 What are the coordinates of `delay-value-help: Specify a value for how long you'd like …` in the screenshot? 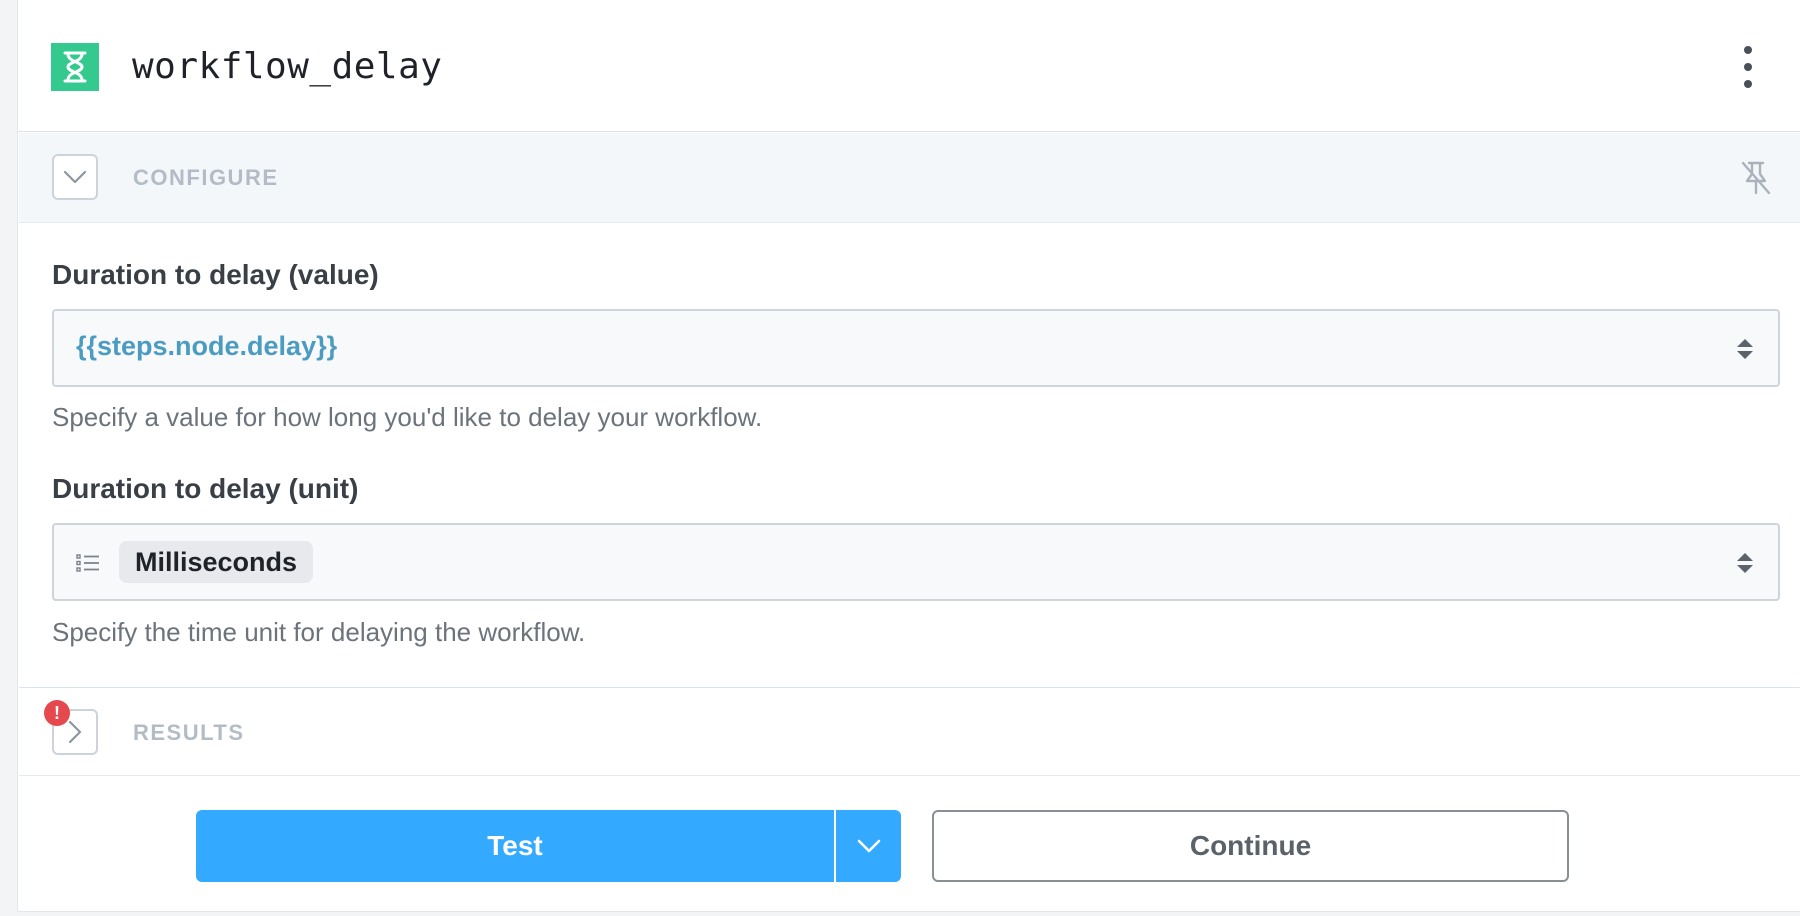 It's located at (407, 417).